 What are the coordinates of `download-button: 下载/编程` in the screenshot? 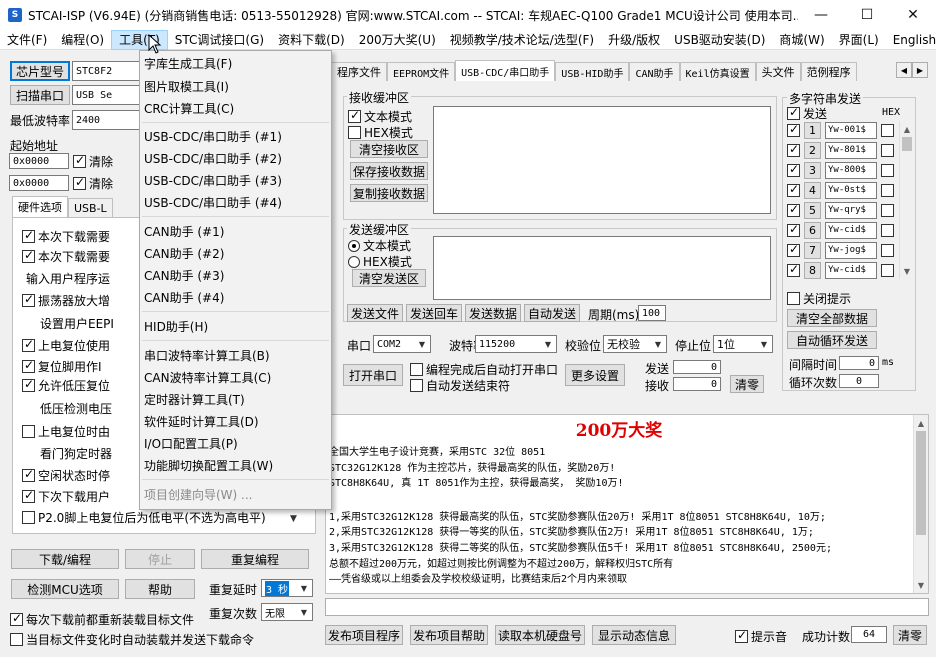 It's located at (65, 559).